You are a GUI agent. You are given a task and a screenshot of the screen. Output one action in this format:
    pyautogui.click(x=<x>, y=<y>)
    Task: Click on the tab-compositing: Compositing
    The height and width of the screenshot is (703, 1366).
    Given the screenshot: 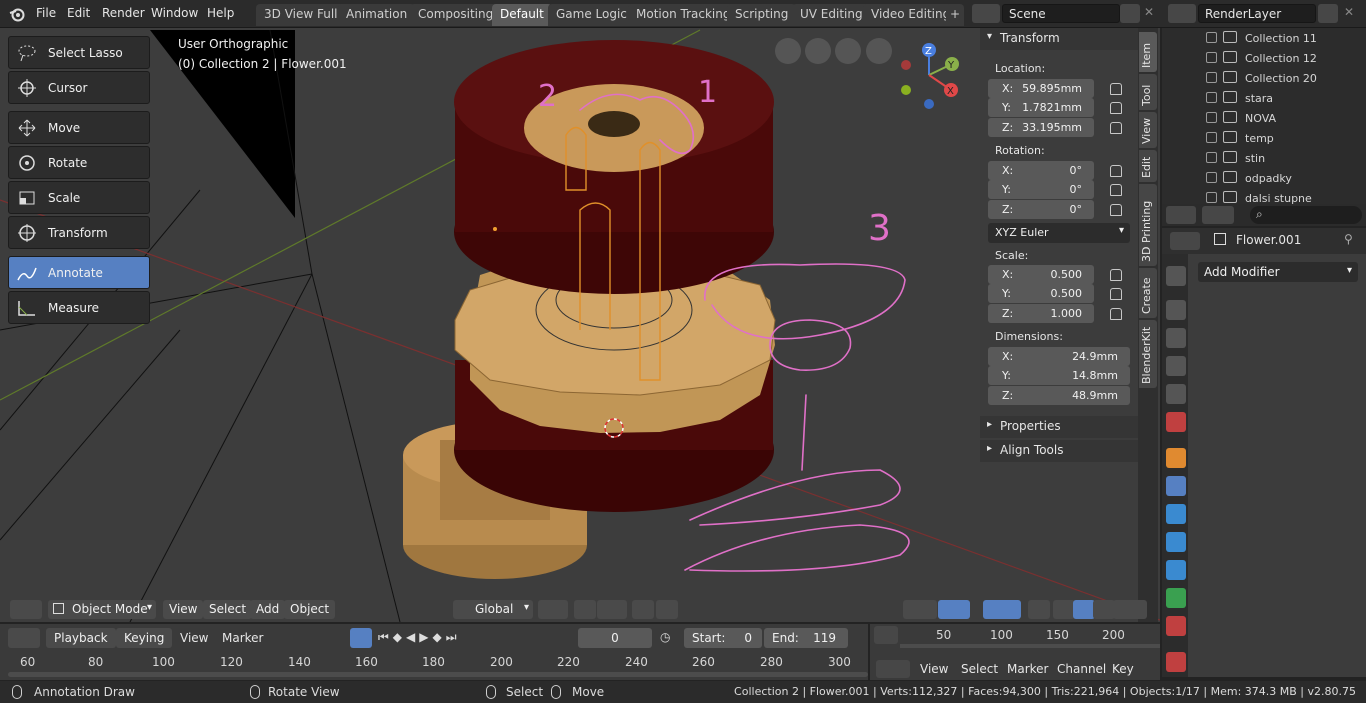 What is the action you would take?
    pyautogui.click(x=456, y=15)
    